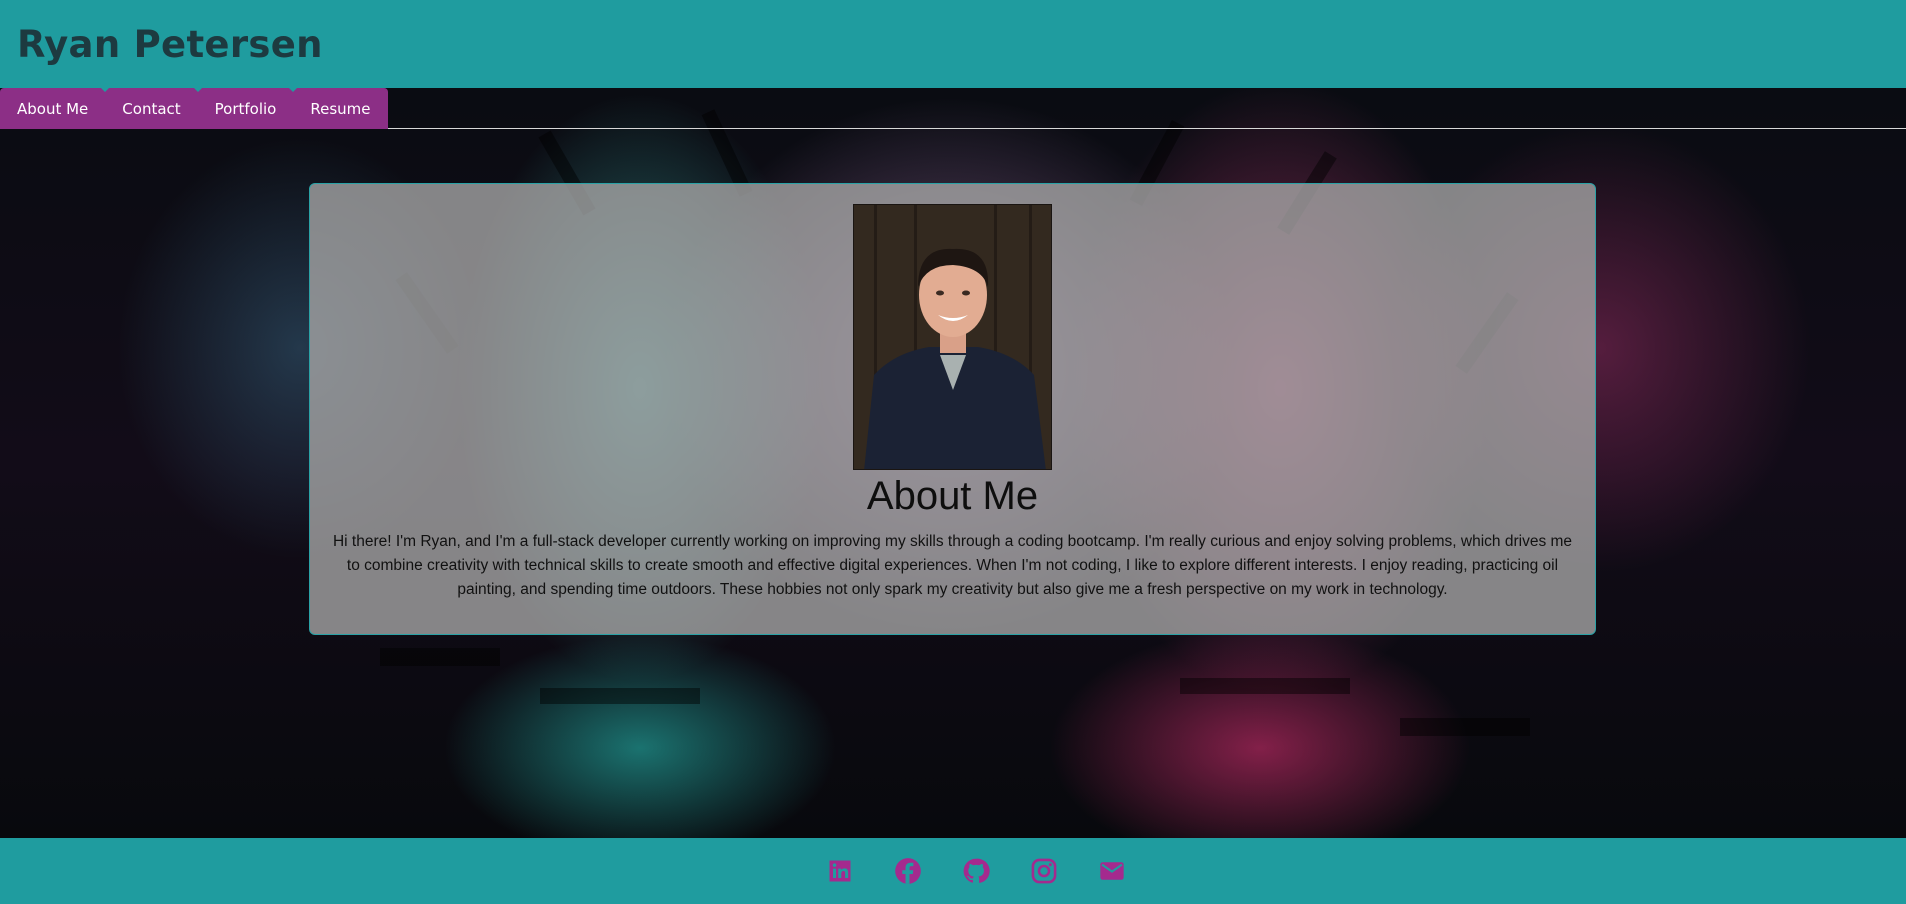  Describe the element at coordinates (1044, 871) in the screenshot. I see `instagram-icon` at that location.